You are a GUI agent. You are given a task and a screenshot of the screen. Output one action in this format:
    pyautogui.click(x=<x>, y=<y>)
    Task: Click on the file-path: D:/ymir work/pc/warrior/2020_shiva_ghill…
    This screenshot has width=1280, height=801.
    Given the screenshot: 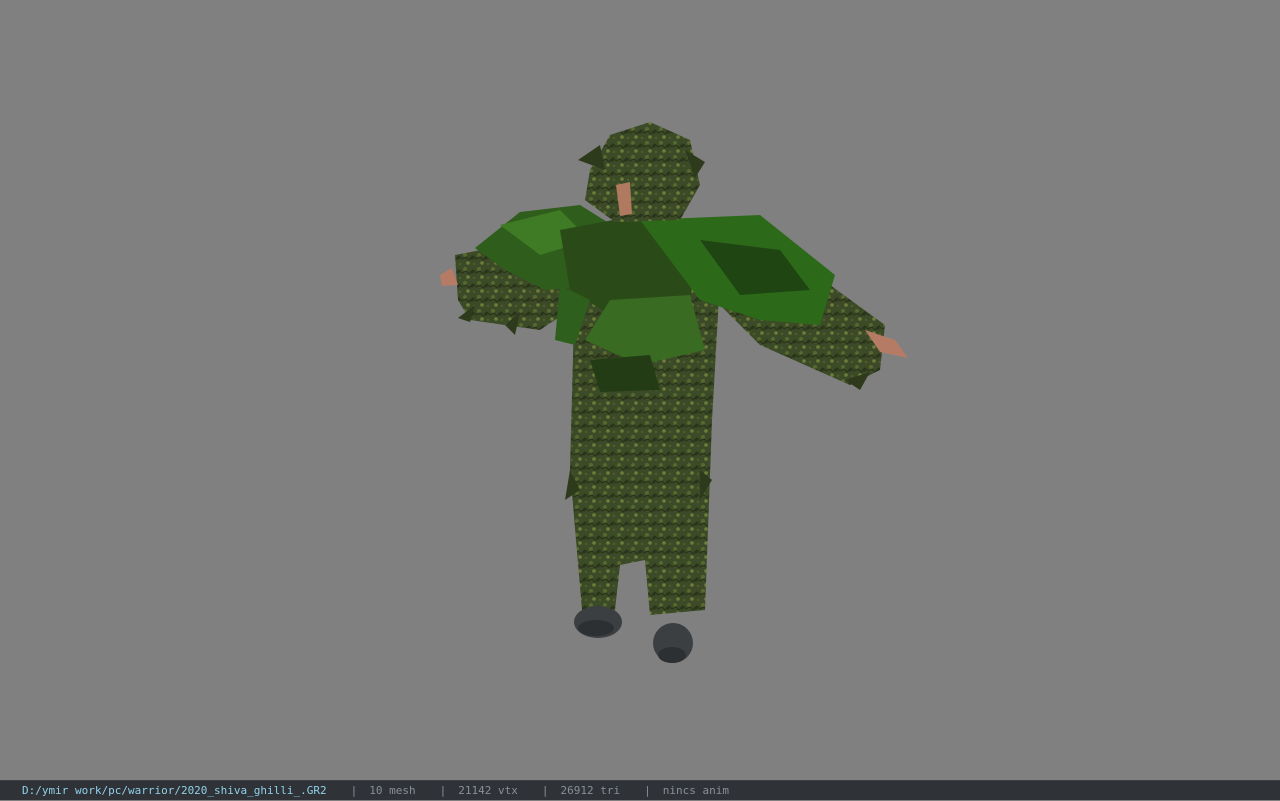 What is the action you would take?
    pyautogui.click(x=174, y=790)
    